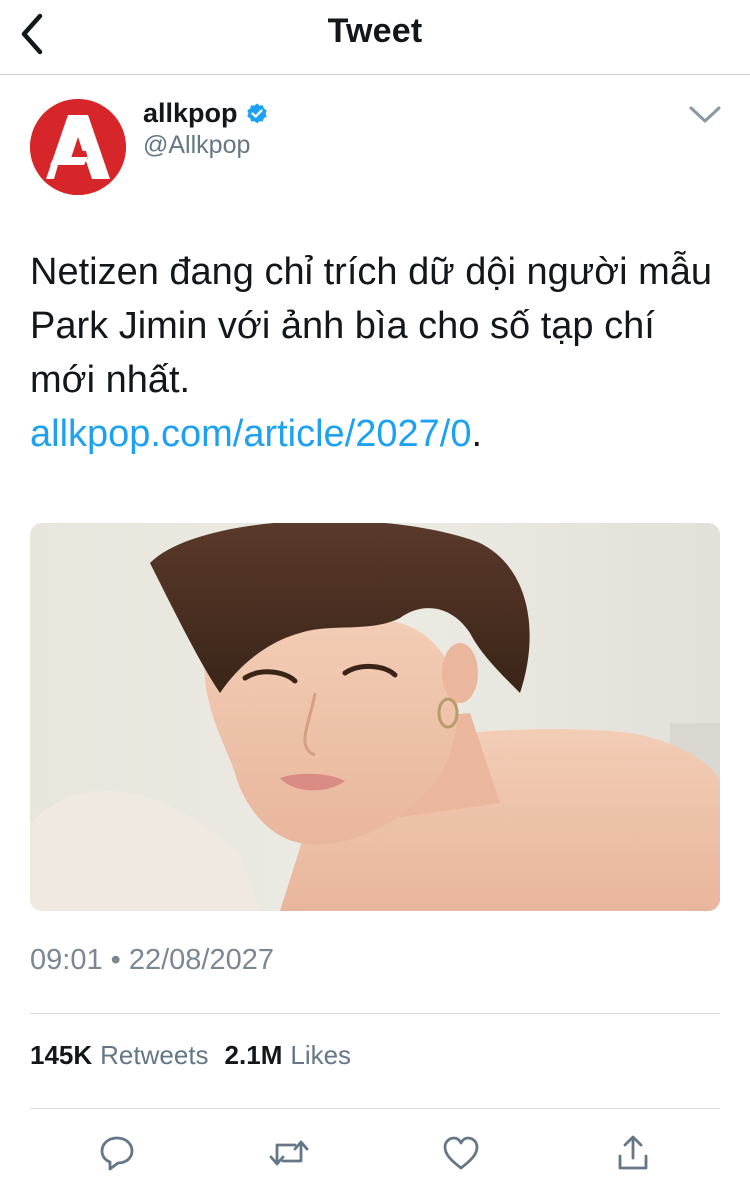 The image size is (750, 1186). I want to click on like-icon, so click(461, 1153).